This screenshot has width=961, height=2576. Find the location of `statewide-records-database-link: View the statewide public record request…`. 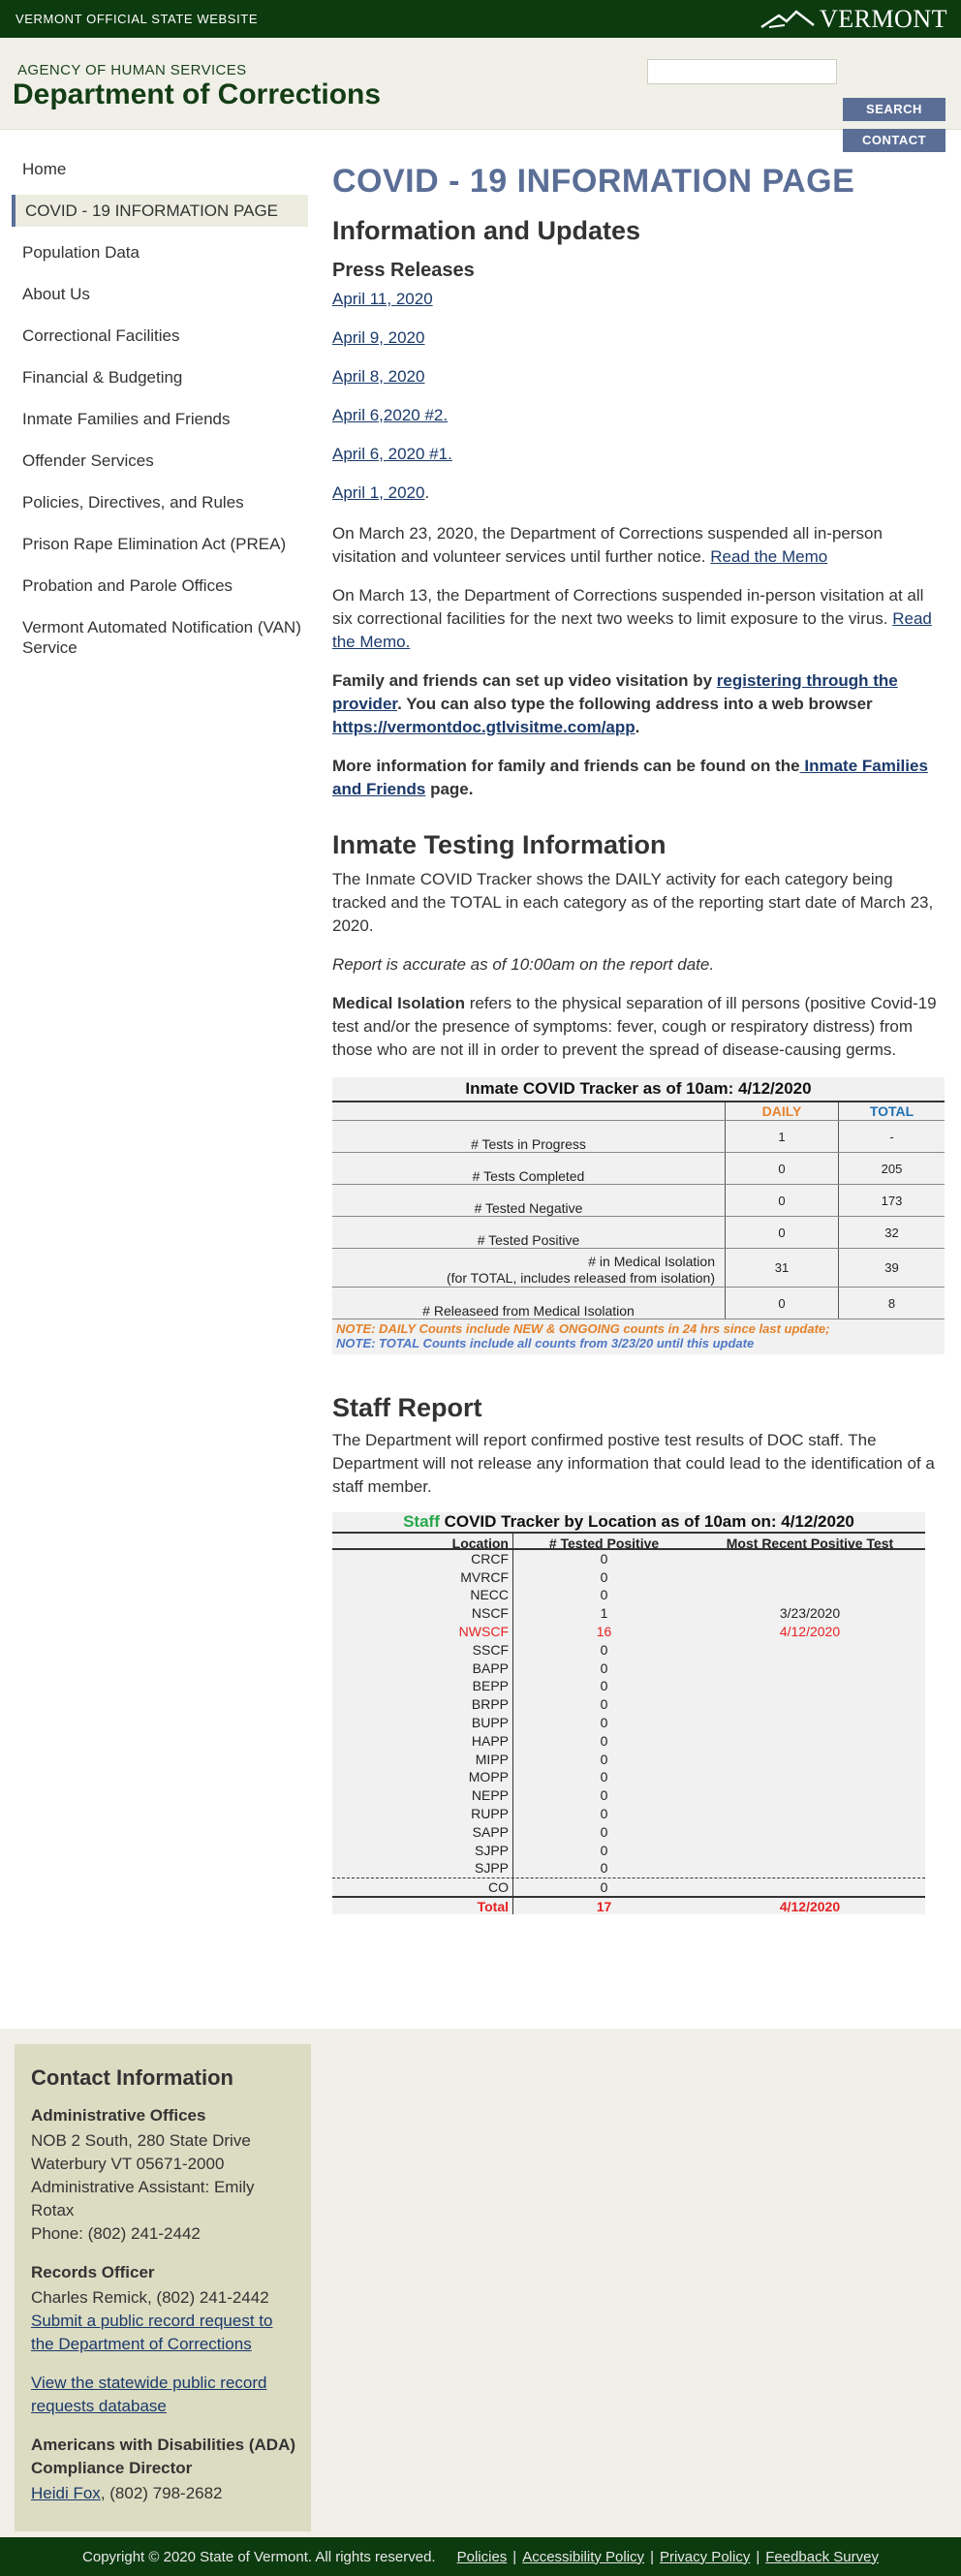

statewide-records-database-link: View the statewide public record request… is located at coordinates (163, 2395).